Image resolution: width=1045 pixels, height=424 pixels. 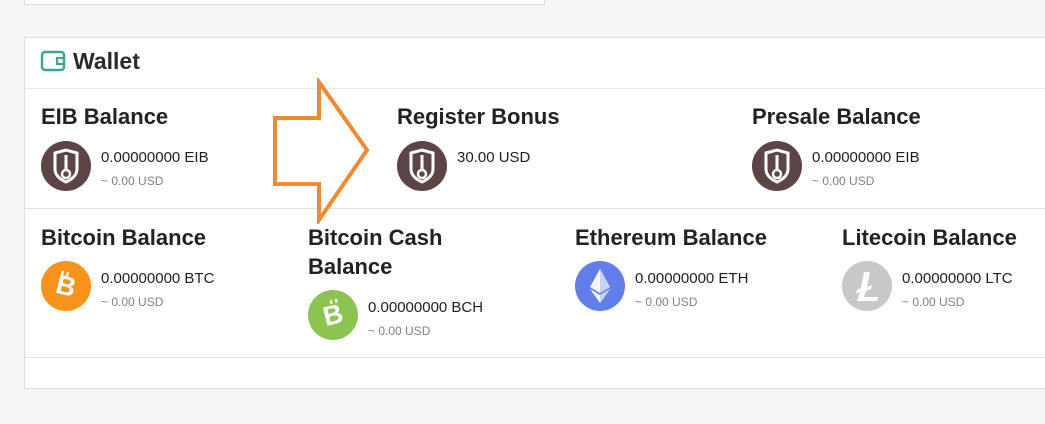 What do you see at coordinates (399, 331) in the screenshot?
I see `bitcoin-cash-balance-usd: ~ 0.00 USD` at bounding box center [399, 331].